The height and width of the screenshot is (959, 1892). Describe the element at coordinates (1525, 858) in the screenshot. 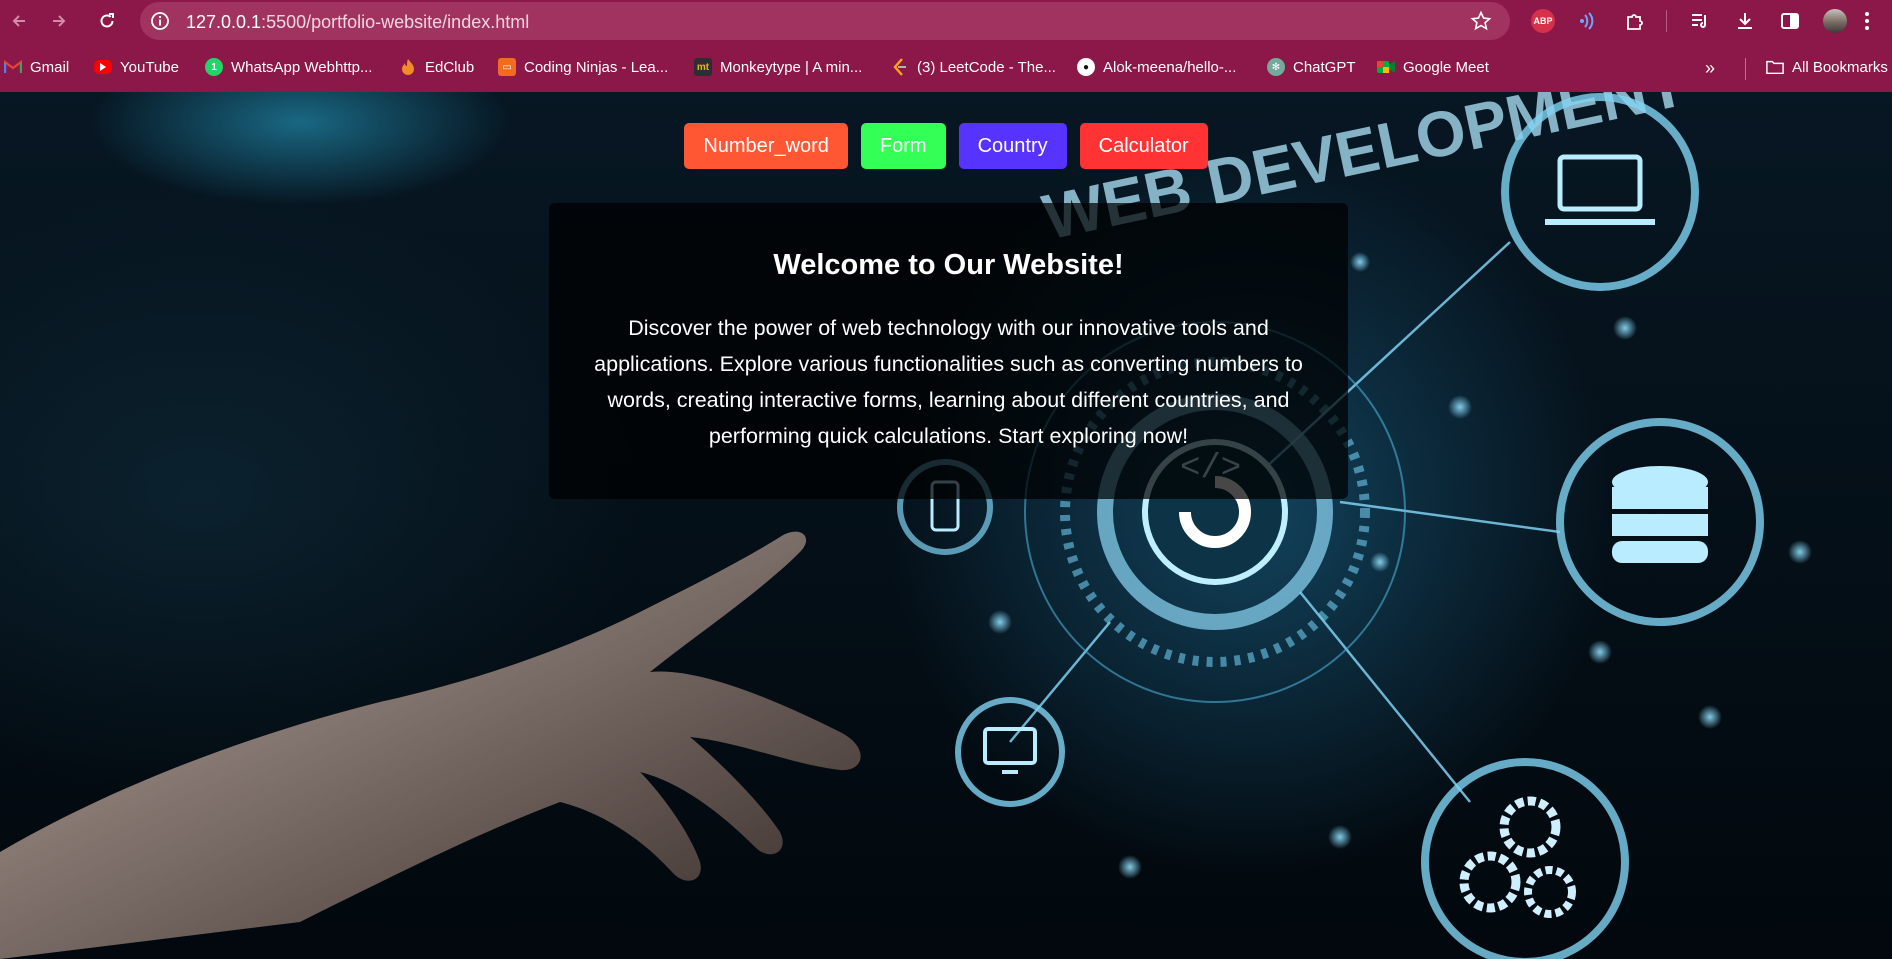

I see `gears-node-graphic` at that location.